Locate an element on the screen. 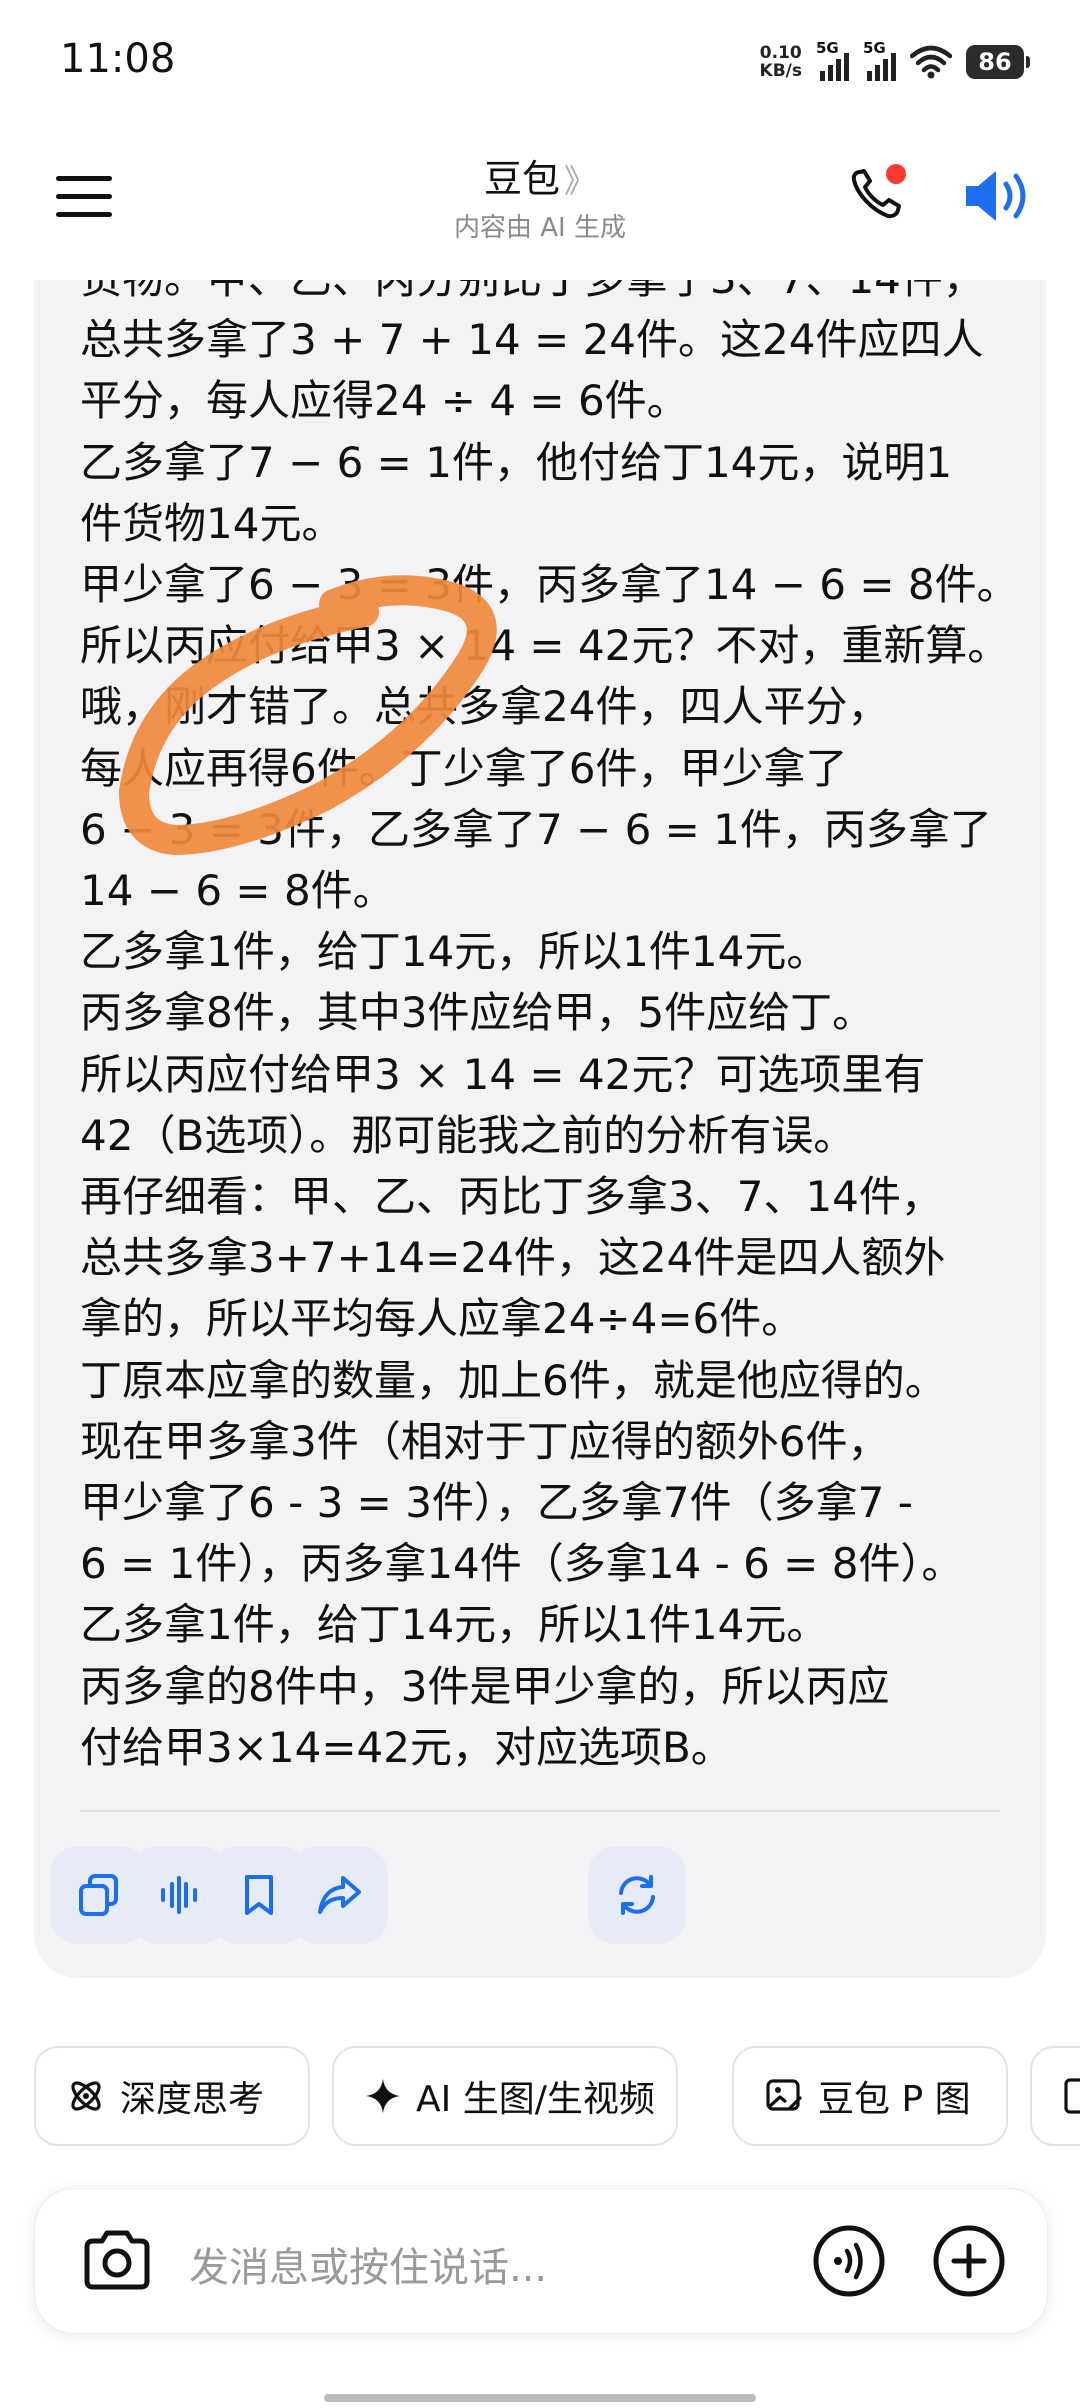  add-attachment-button is located at coordinates (969, 2261).